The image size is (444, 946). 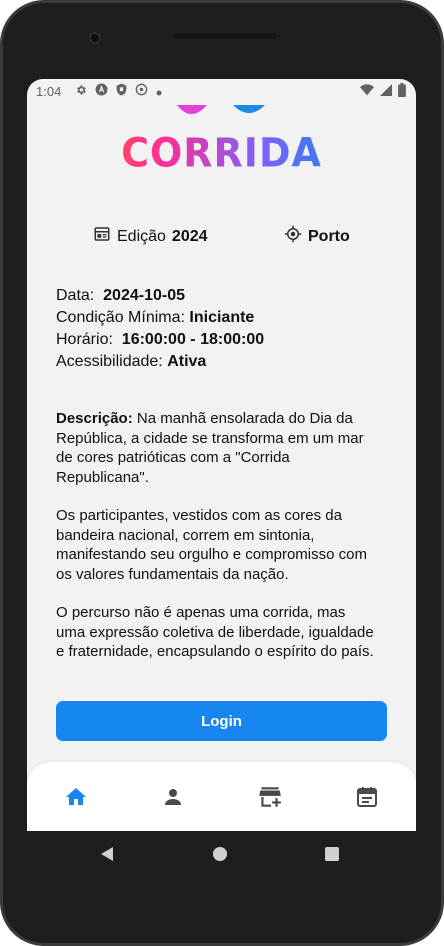 What do you see at coordinates (293, 236) in the screenshot?
I see `location-target-icon` at bounding box center [293, 236].